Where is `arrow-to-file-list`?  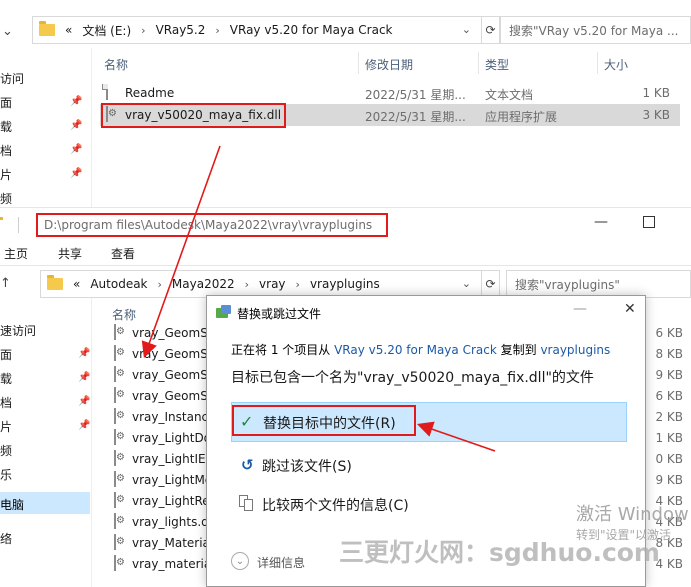 arrow-to-file-list is located at coordinates (181, 252).